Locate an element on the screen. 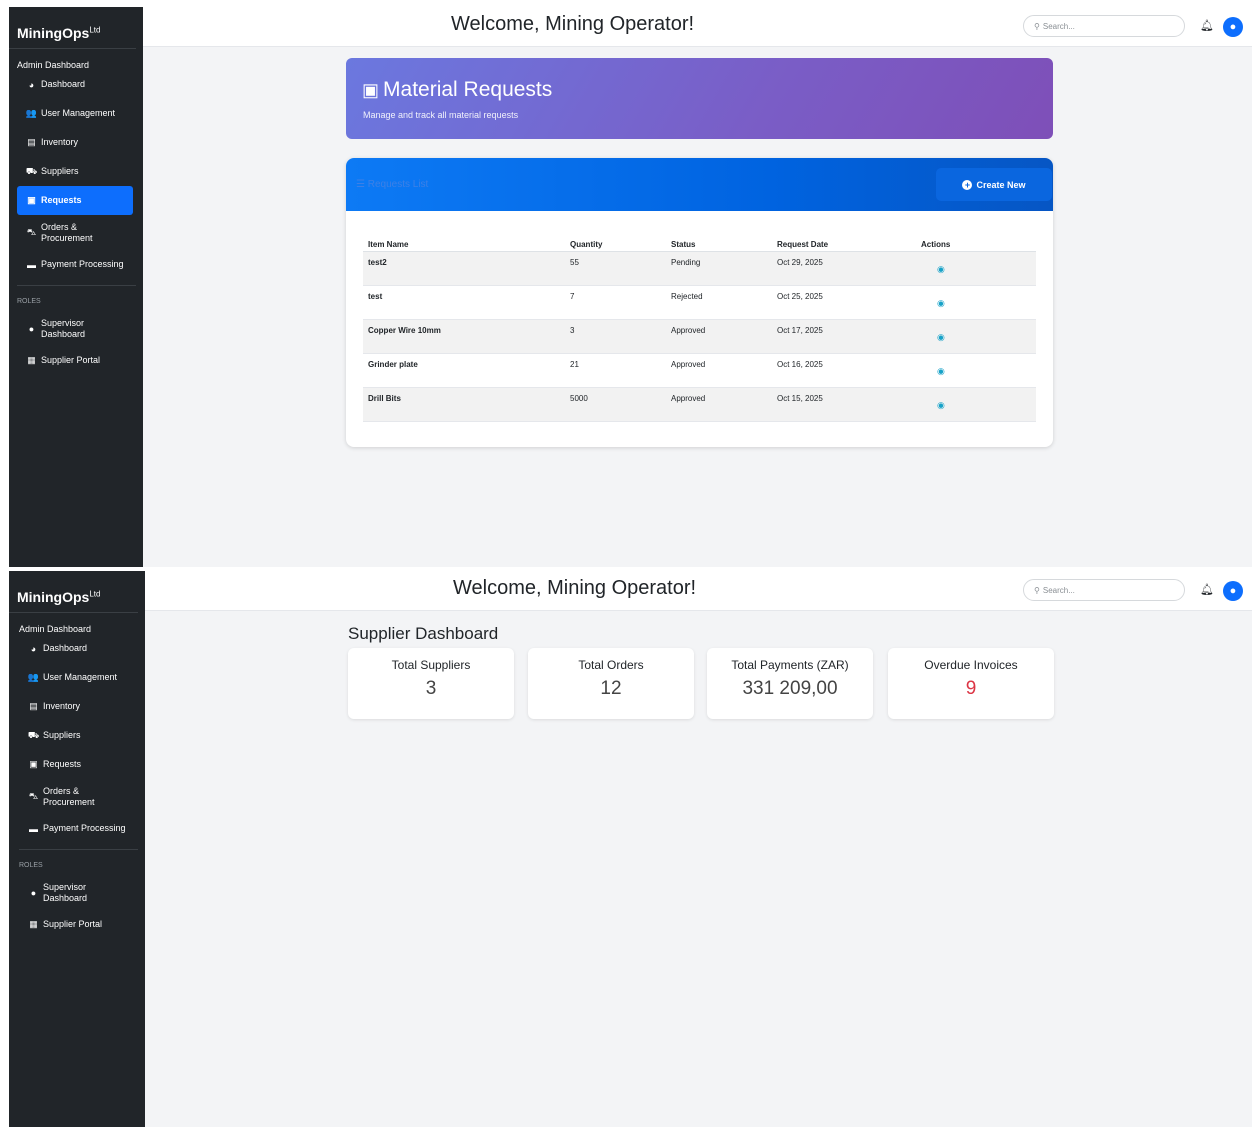 This screenshot has height=1127, width=1252. stat-card-overdue-invoices: Overdue Invoices 9 is located at coordinates (971, 683).